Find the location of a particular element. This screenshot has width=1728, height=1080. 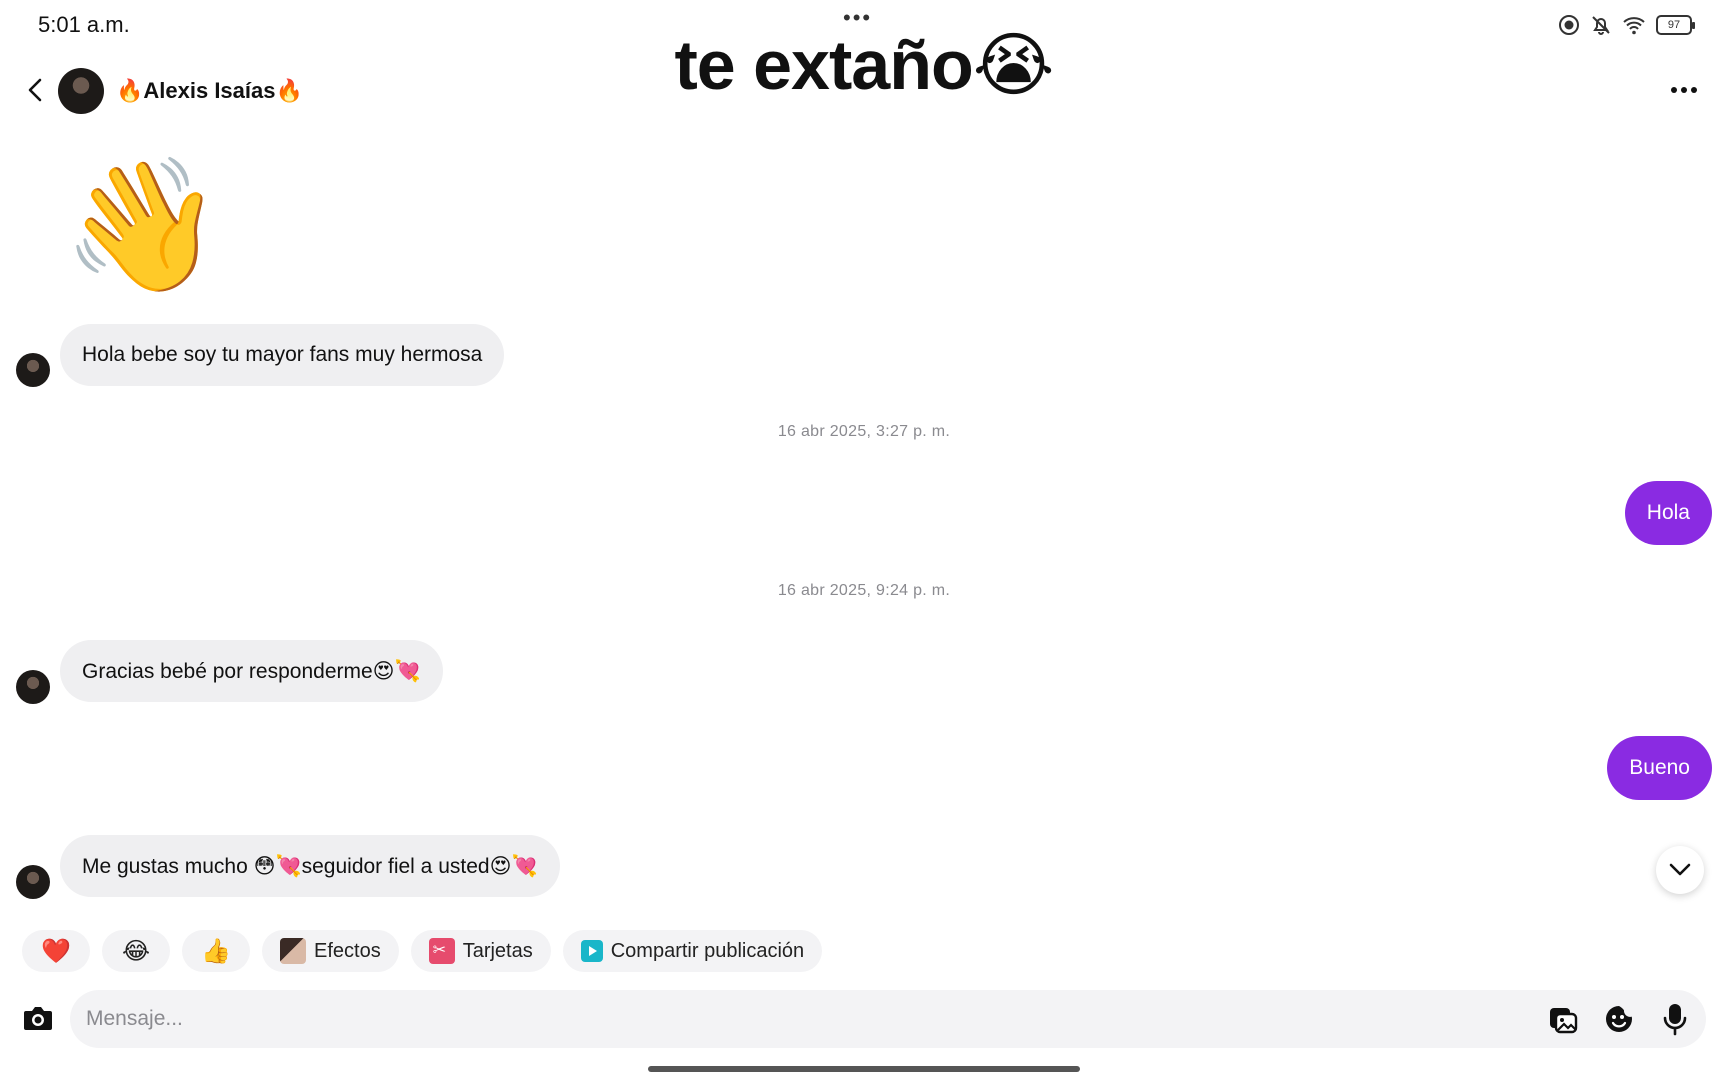

quick-thumbs-up-button: 👍 is located at coordinates (216, 951).